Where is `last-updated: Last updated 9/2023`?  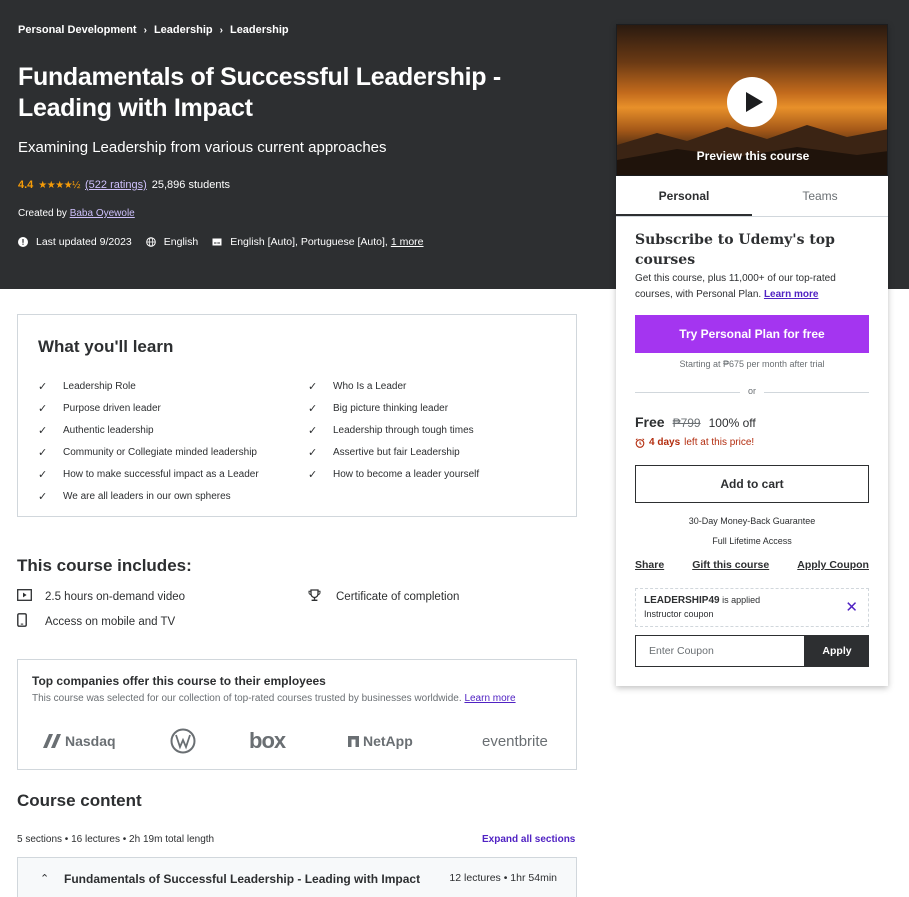
last-updated: Last updated 9/2023 is located at coordinates (75, 242).